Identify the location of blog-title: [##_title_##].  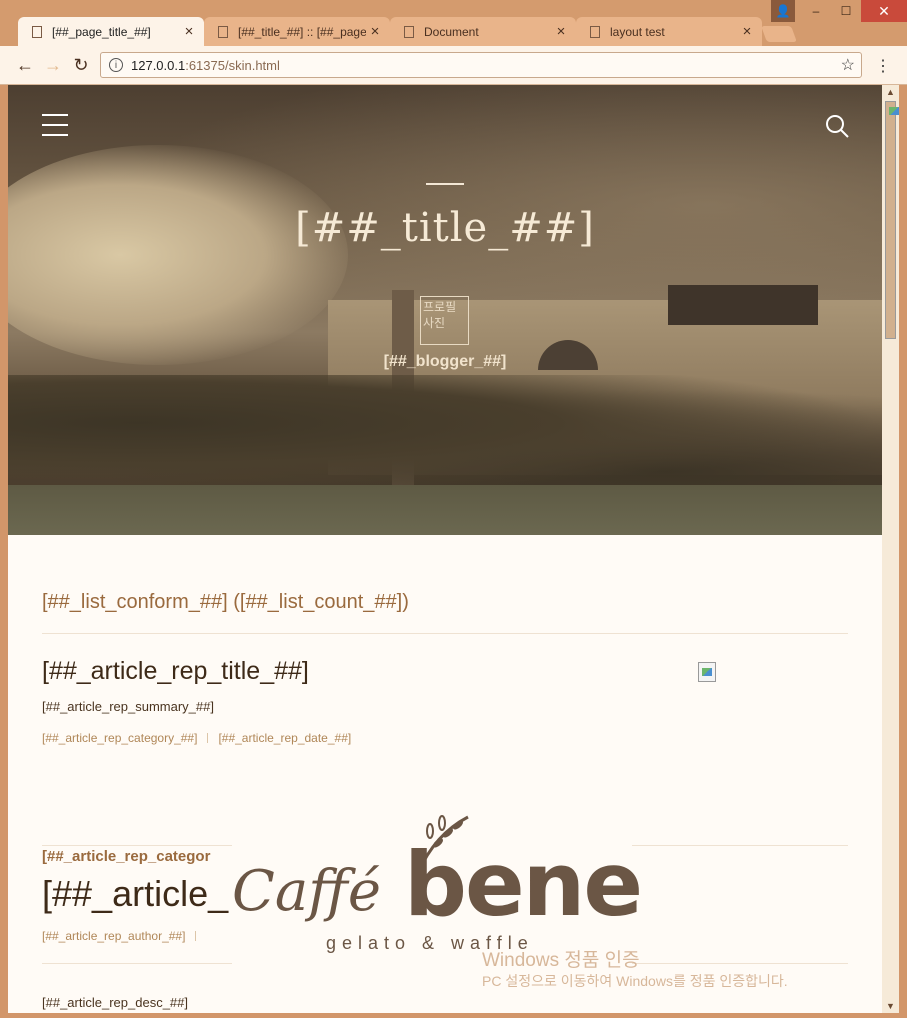
(445, 228).